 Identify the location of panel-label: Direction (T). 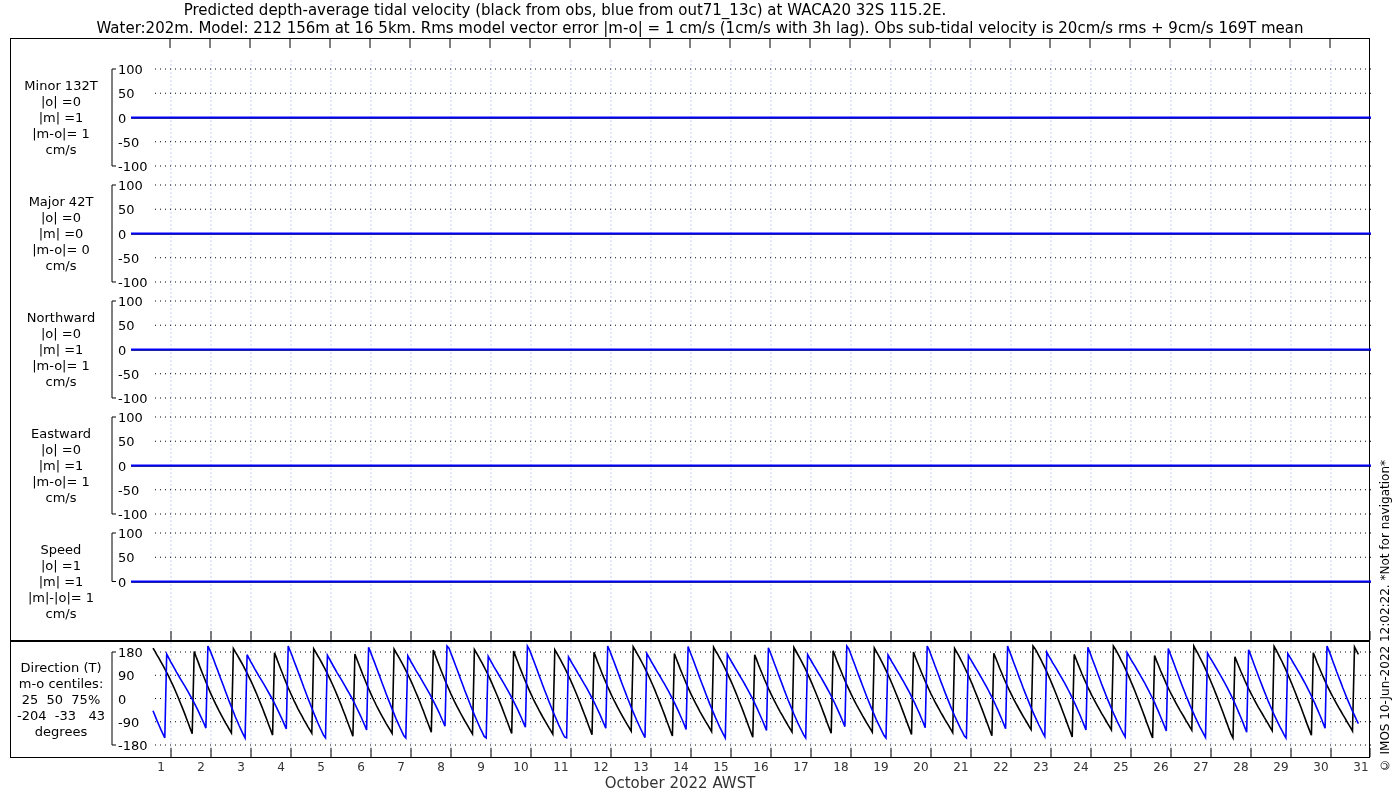
(61, 667).